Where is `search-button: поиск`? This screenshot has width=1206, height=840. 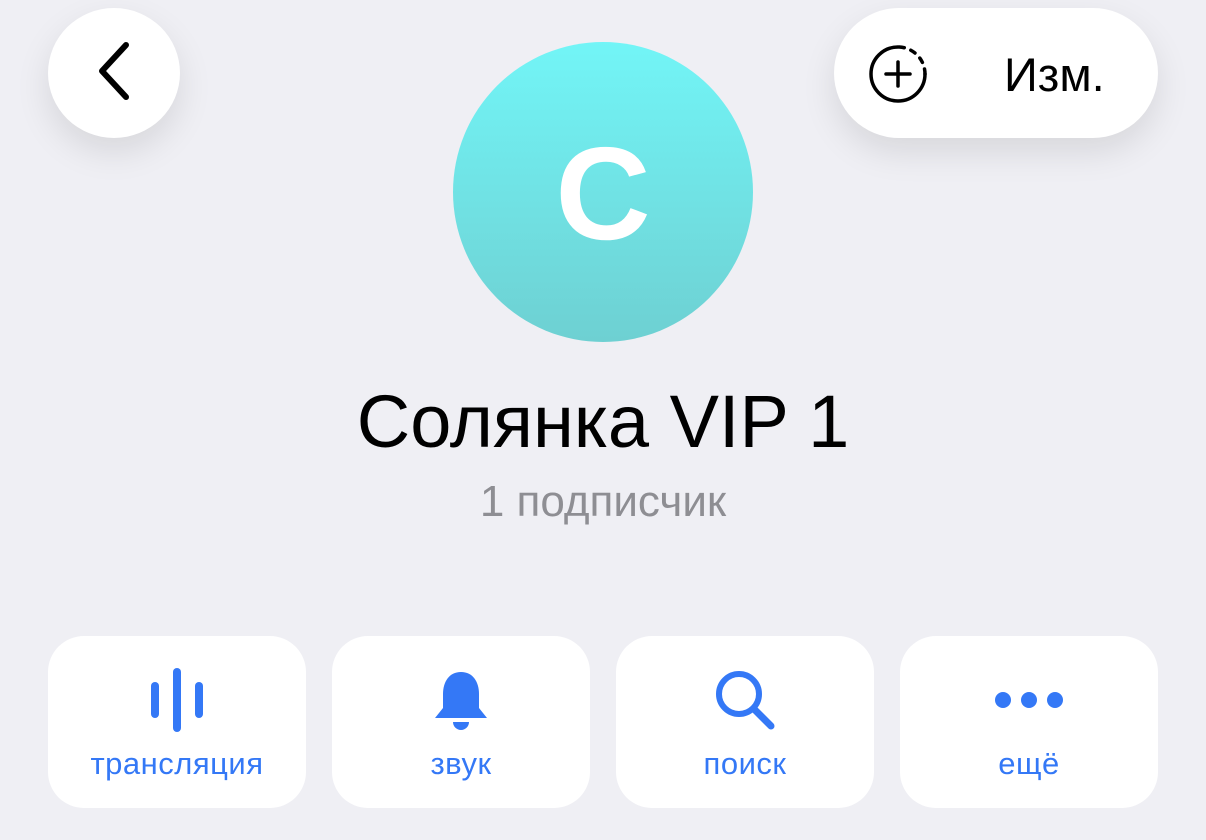 search-button: поиск is located at coordinates (745, 722).